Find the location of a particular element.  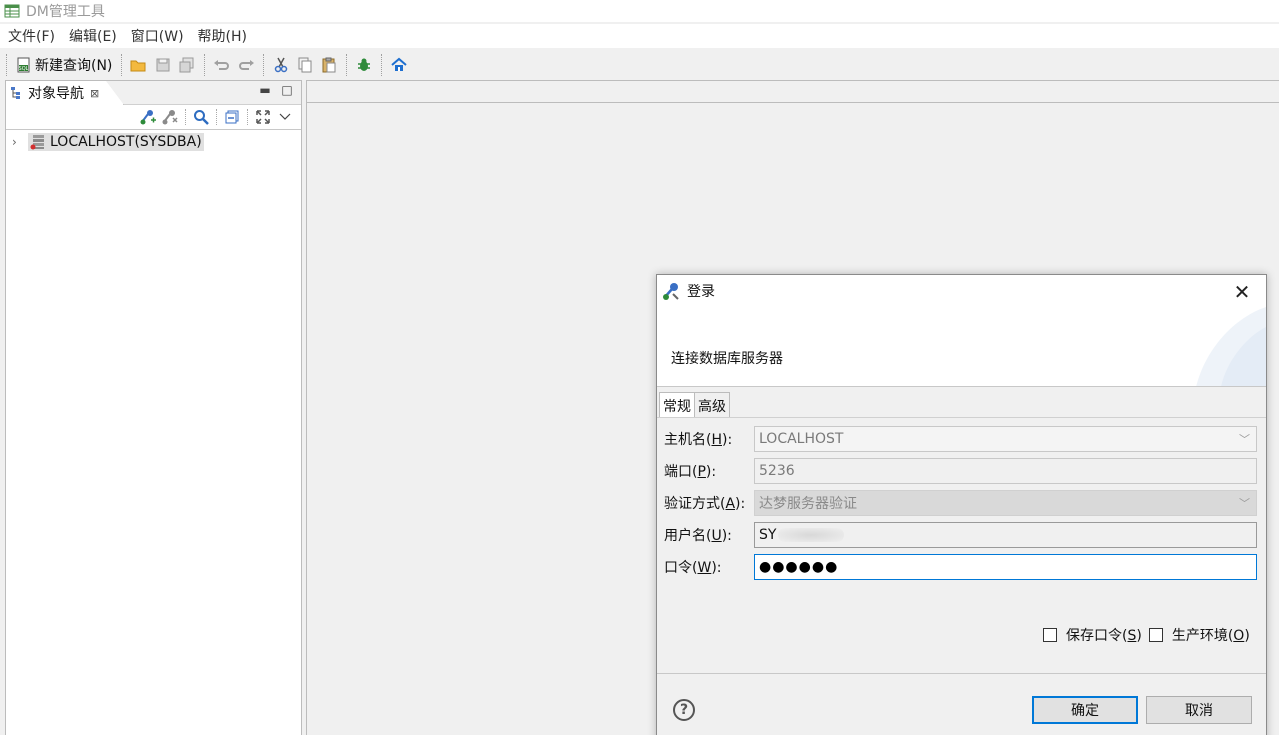

chevron-down-icon: ﹀ is located at coordinates (1244, 503).